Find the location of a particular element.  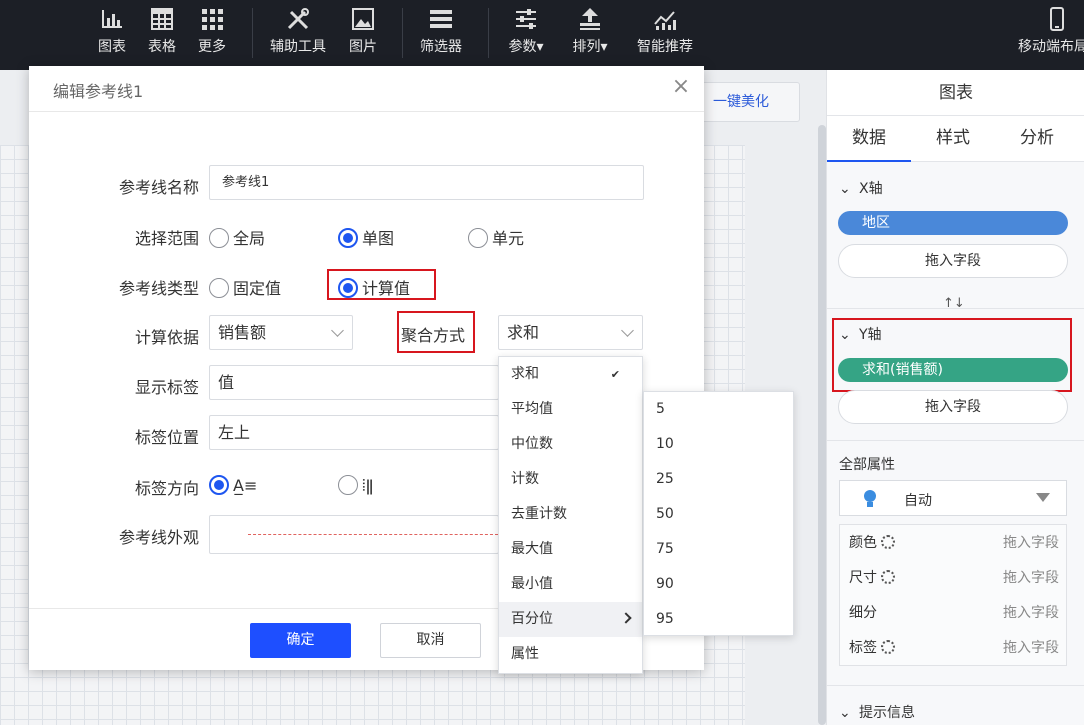

beautify-button: 一键美化 is located at coordinates (745, 102).